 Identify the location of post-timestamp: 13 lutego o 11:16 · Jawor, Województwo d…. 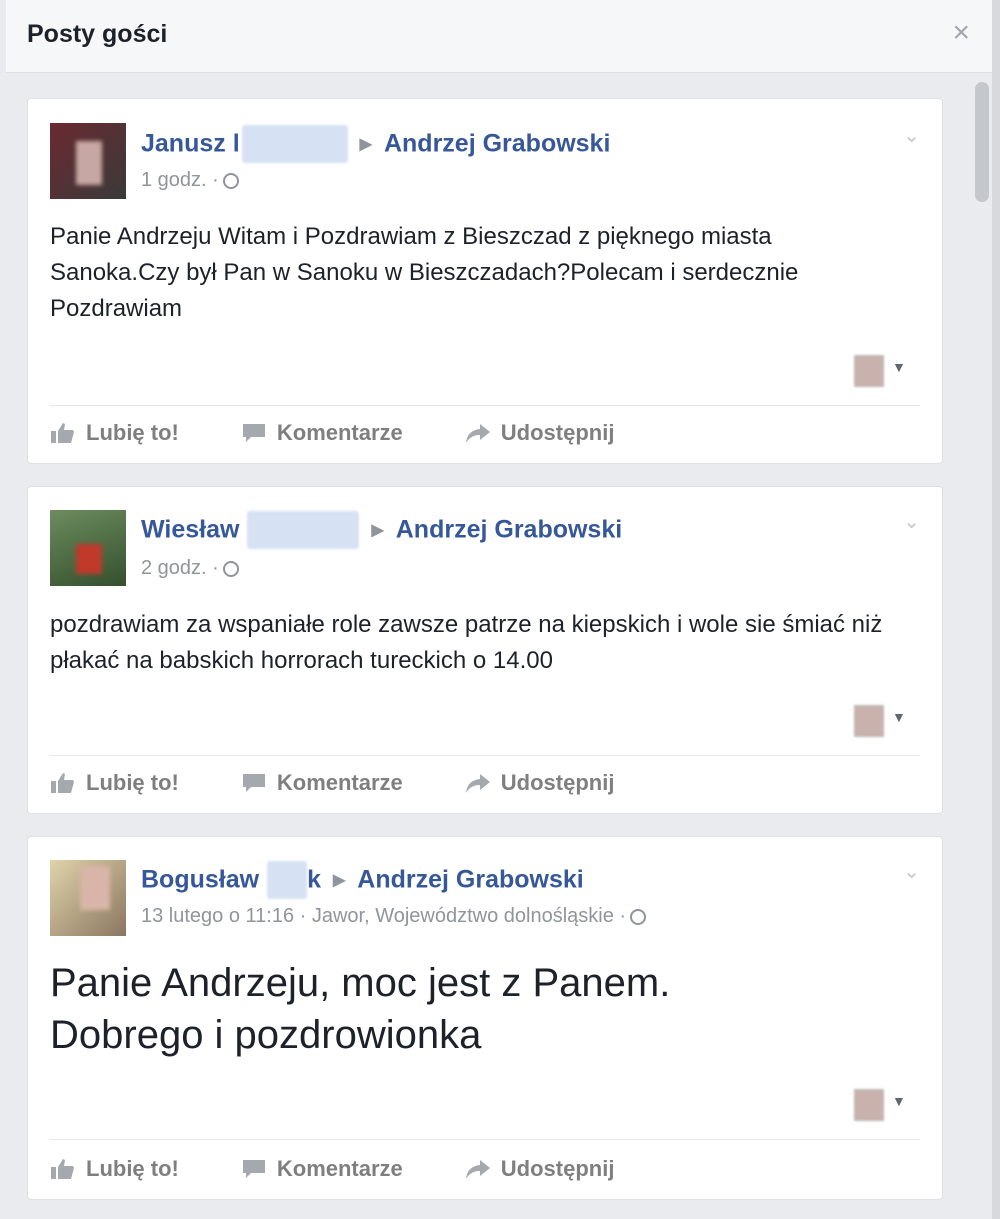
(383, 916).